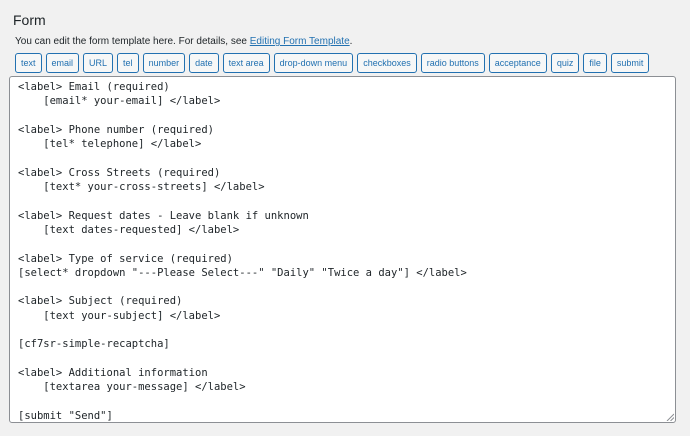 Image resolution: width=690 pixels, height=436 pixels. Describe the element at coordinates (300, 41) in the screenshot. I see `editing-form-template-link: Editing Form Template` at that location.